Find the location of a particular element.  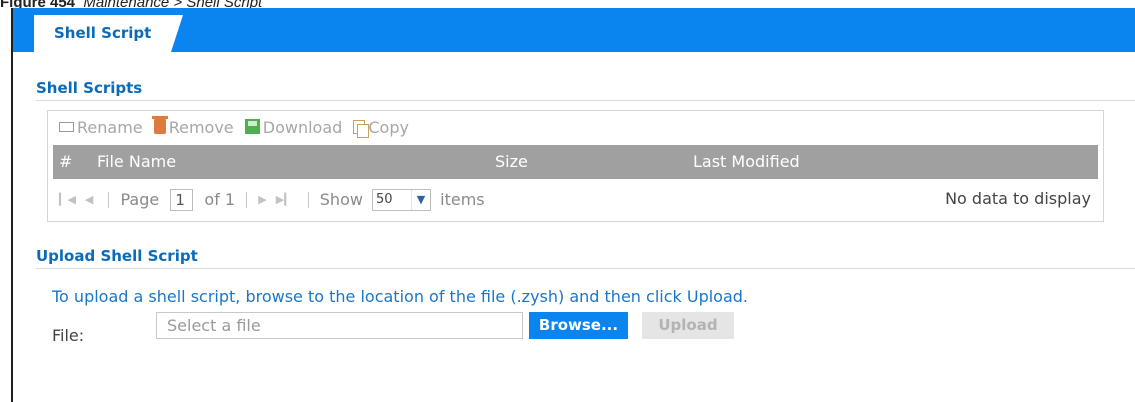

column-header-last-modified: Last Modified is located at coordinates (746, 162).